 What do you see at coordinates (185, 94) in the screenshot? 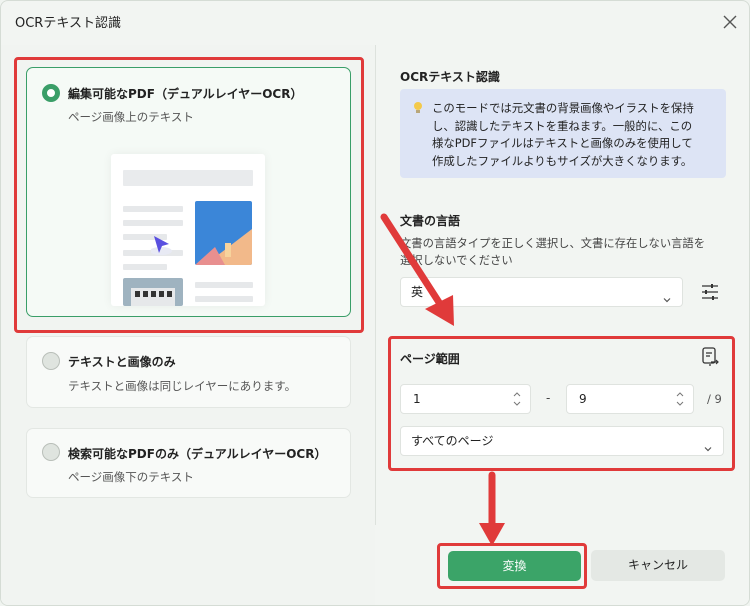
I see `option-title: 編集可能なPDF（デュアルレイヤーOCR）` at bounding box center [185, 94].